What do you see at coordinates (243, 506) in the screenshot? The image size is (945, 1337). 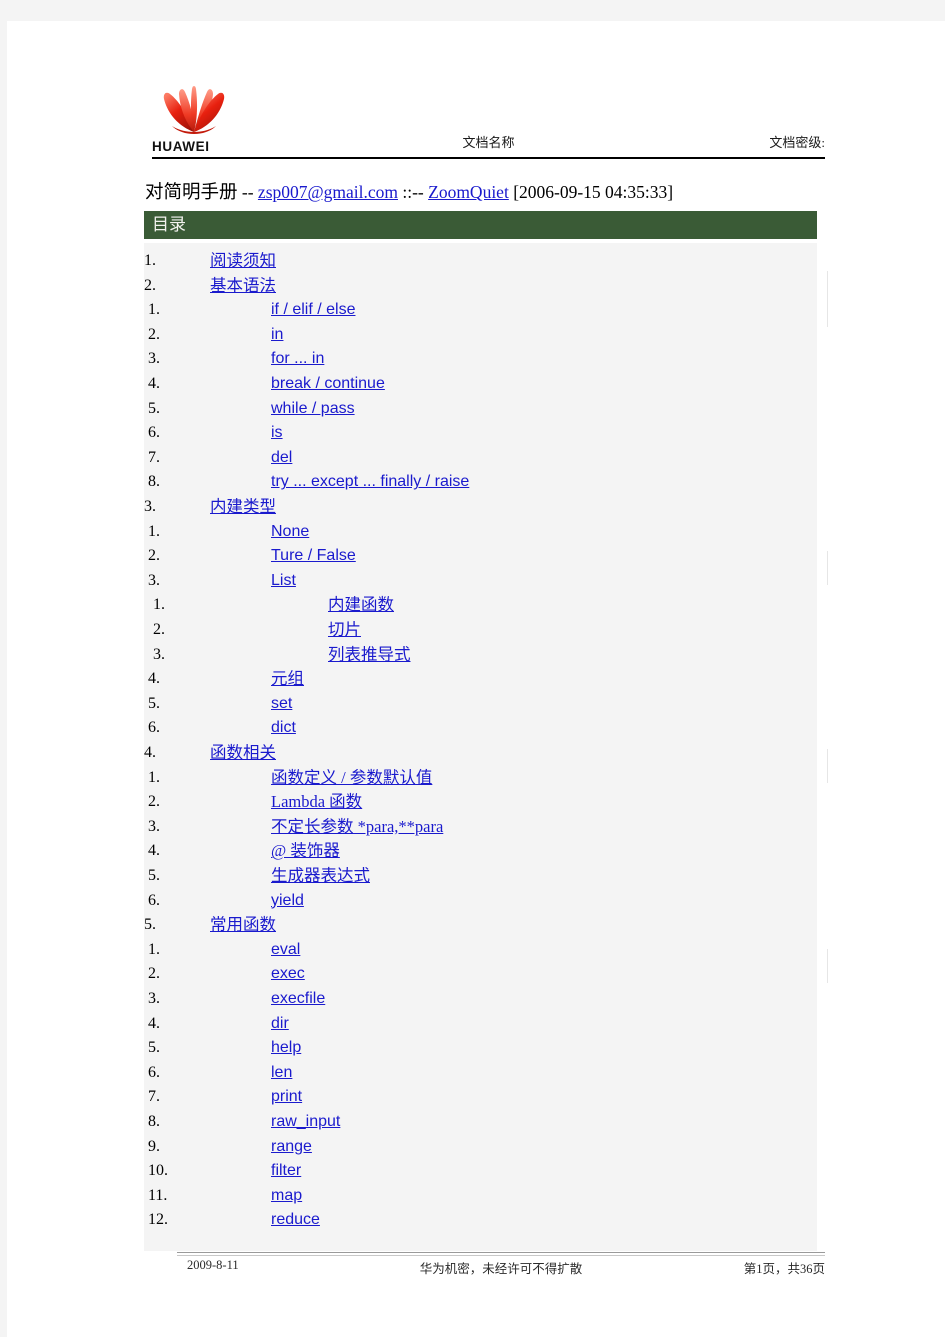 I see `toc-item-link: 内建类型` at bounding box center [243, 506].